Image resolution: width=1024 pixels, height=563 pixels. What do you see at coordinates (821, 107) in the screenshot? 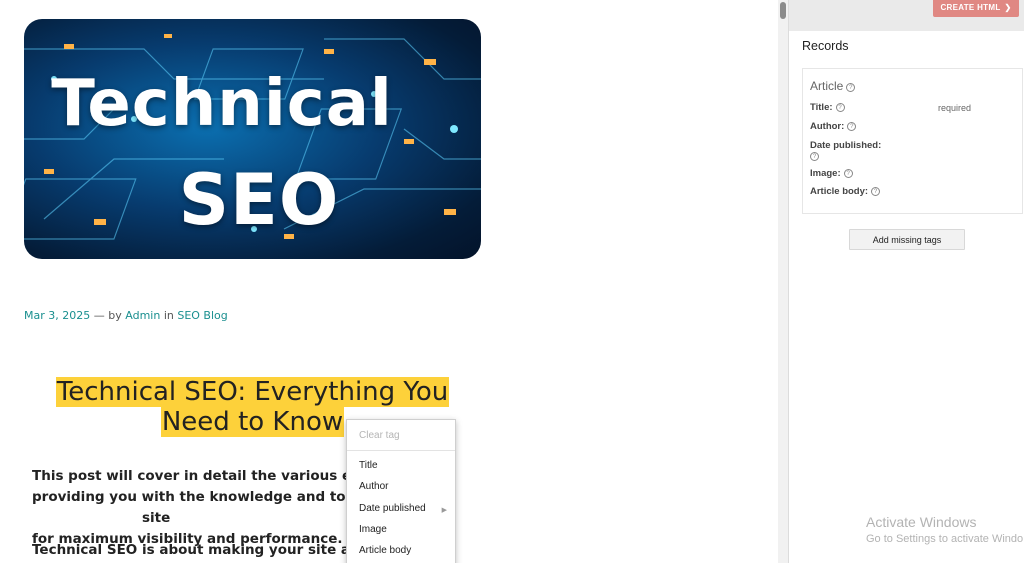
I see `field-title-label: Title:` at bounding box center [821, 107].